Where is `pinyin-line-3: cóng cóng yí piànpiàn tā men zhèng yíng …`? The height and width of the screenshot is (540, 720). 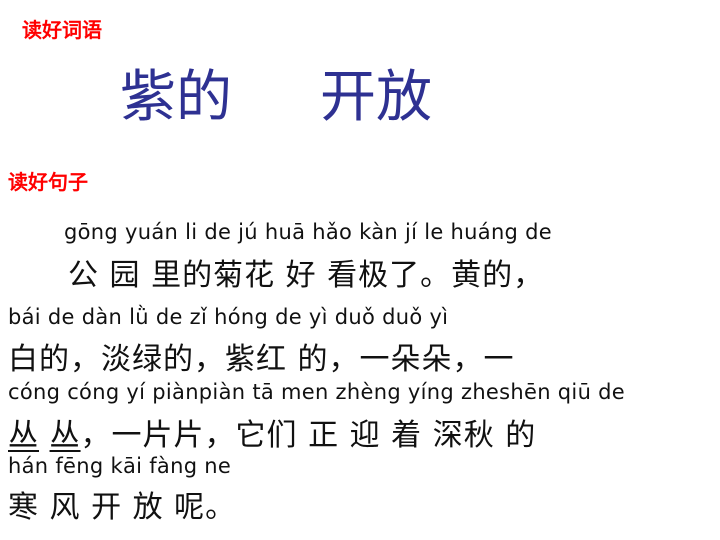 pinyin-line-3: cóng cóng yí piànpiàn tā men zhèng yíng … is located at coordinates (317, 392).